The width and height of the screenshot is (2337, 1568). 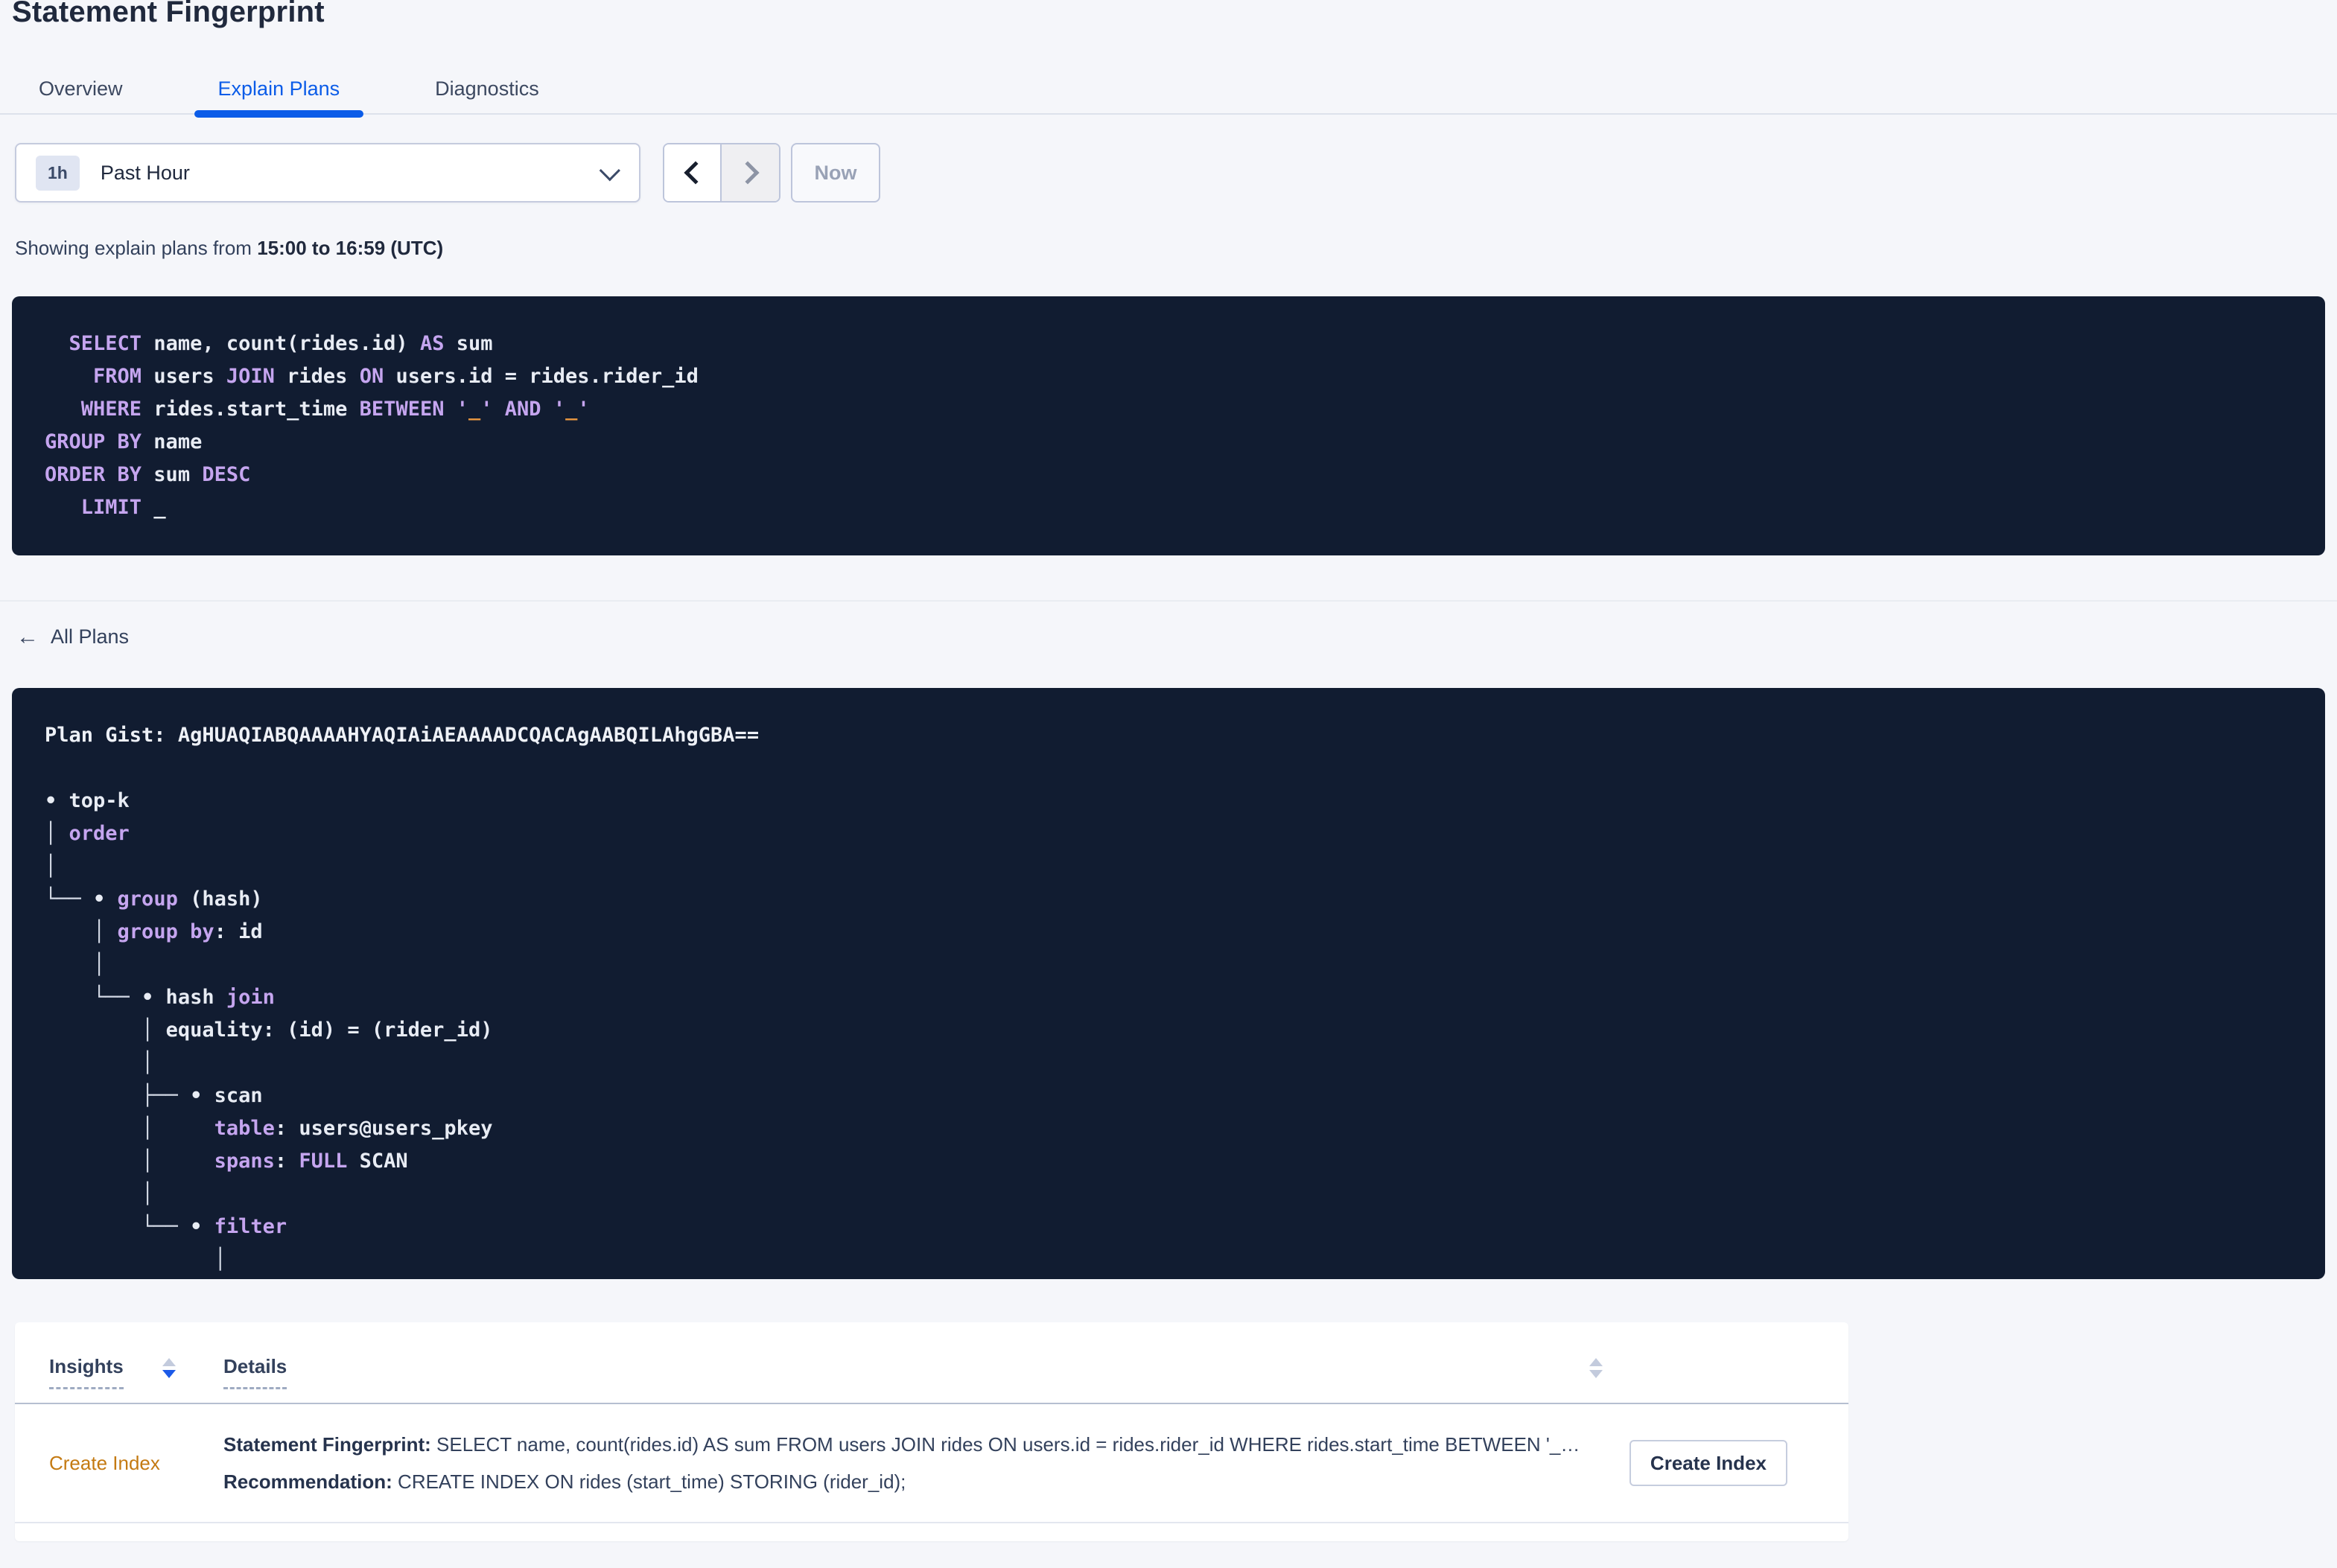 What do you see at coordinates (58, 173) in the screenshot?
I see `time-interval-badge: 1h` at bounding box center [58, 173].